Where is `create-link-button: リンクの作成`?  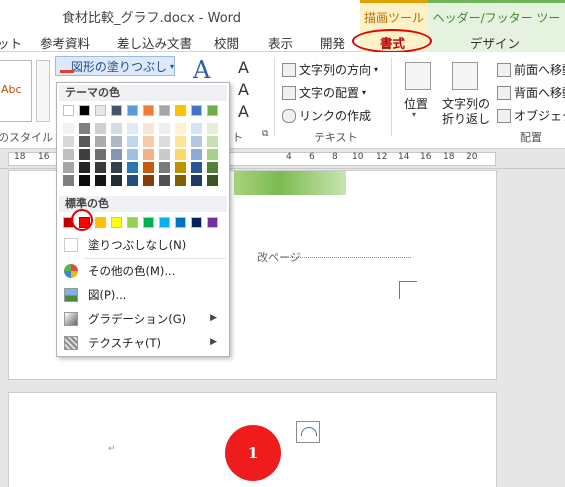 create-link-button: リンクの作成 is located at coordinates (326, 115).